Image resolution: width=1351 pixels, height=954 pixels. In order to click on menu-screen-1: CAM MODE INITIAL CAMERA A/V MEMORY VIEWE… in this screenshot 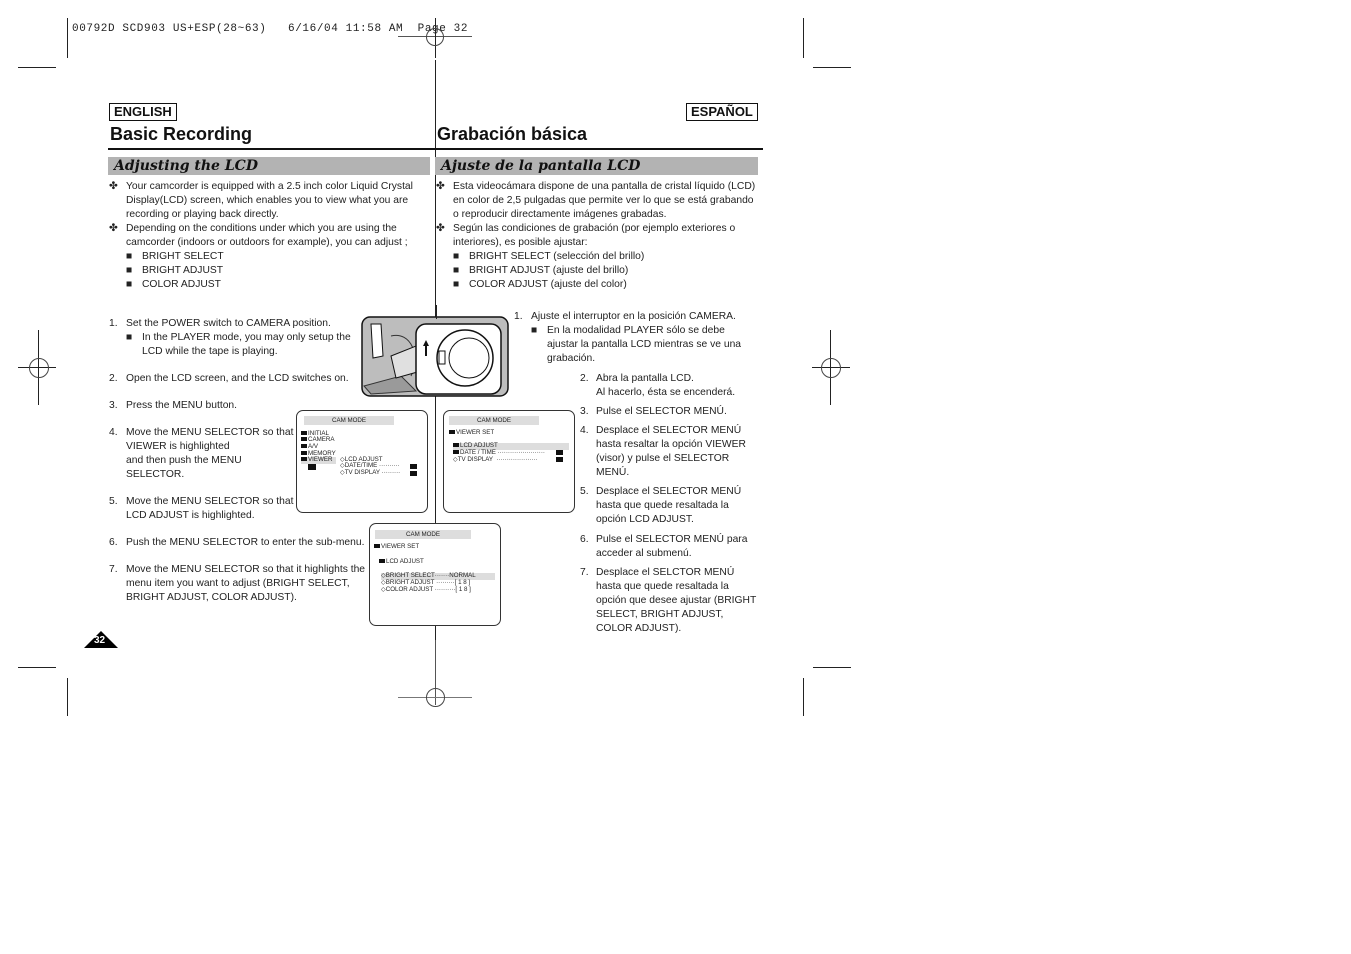, I will do `click(362, 461)`.